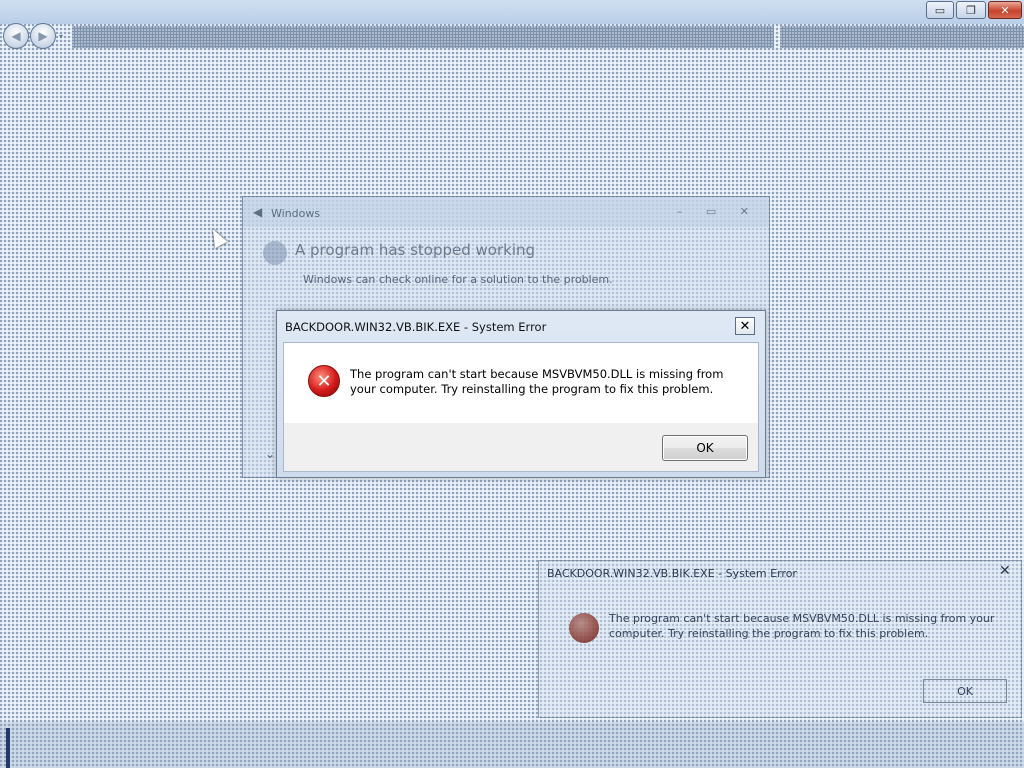  Describe the element at coordinates (965, 691) in the screenshot. I see `ghost-ok-button: OK` at that location.